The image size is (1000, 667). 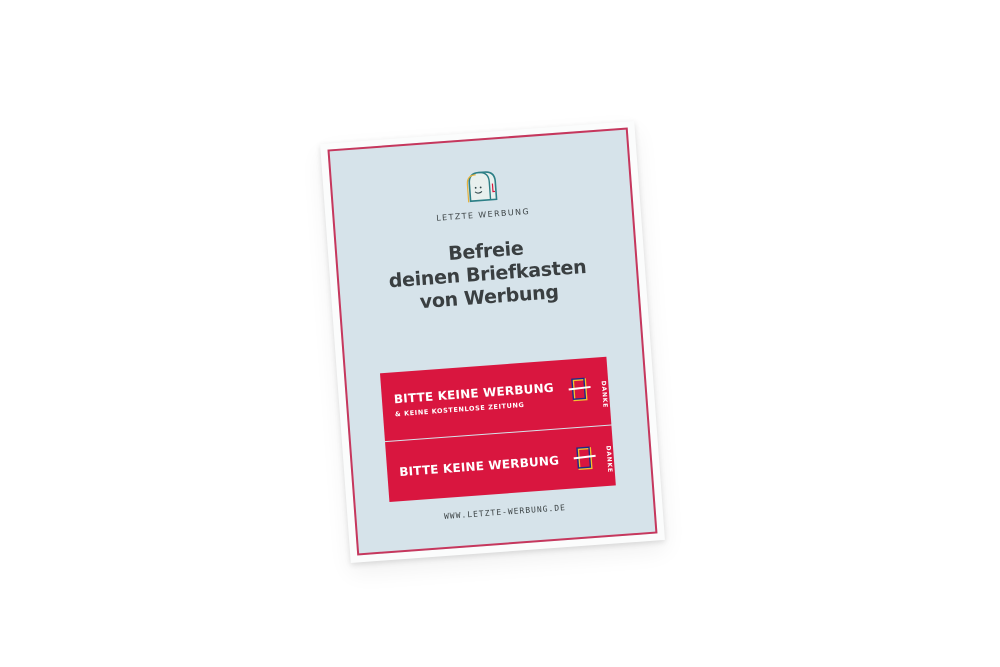 I want to click on smiling-mailbox-icon, so click(x=481, y=187).